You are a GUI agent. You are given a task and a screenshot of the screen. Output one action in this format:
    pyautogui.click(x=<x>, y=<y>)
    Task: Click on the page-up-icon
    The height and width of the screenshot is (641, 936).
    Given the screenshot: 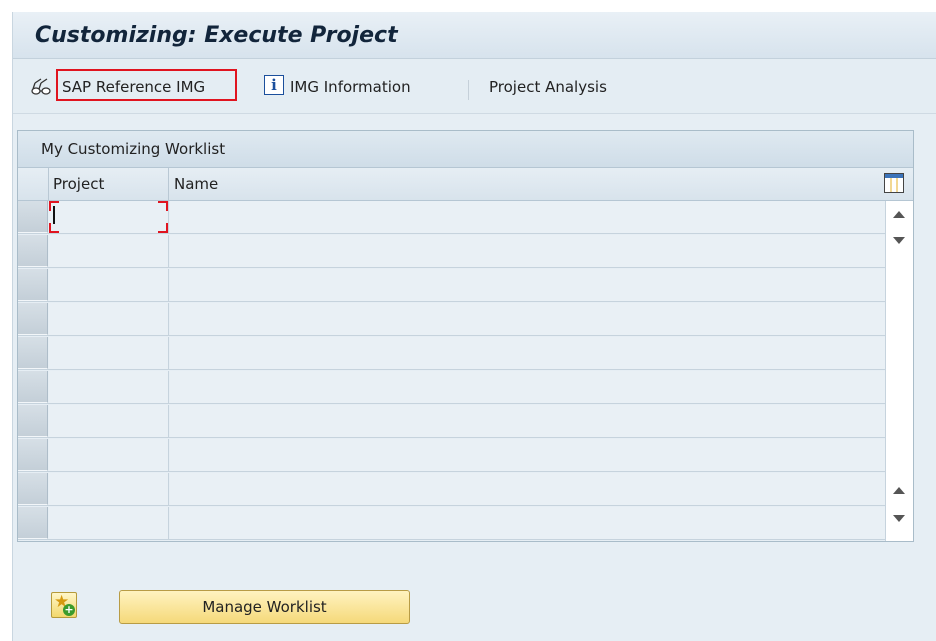 What is the action you would take?
    pyautogui.click(x=899, y=490)
    